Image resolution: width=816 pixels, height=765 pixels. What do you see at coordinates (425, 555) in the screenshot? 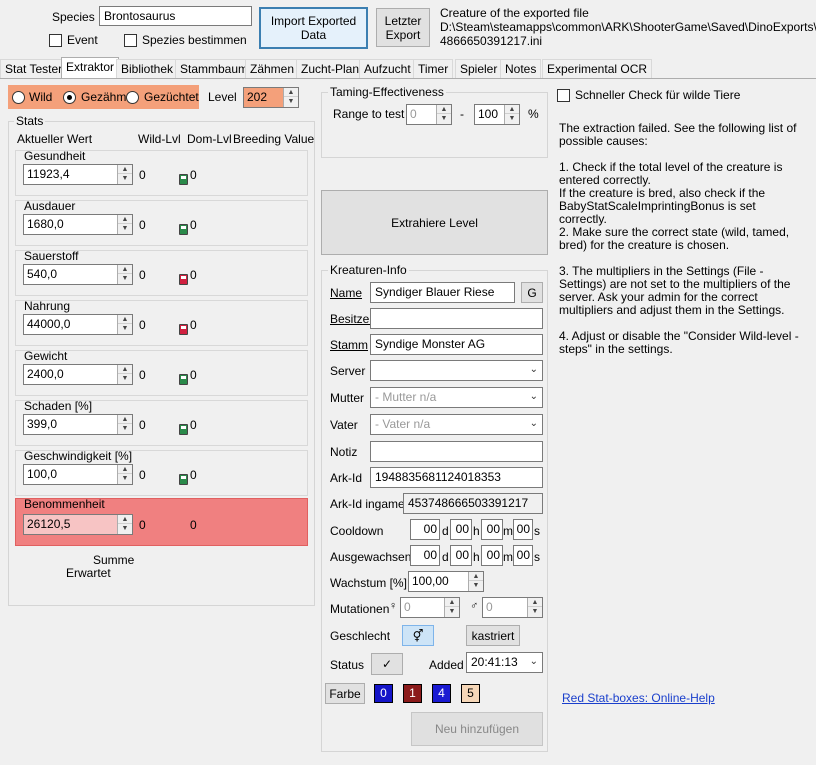
I see `grown-days: 00` at bounding box center [425, 555].